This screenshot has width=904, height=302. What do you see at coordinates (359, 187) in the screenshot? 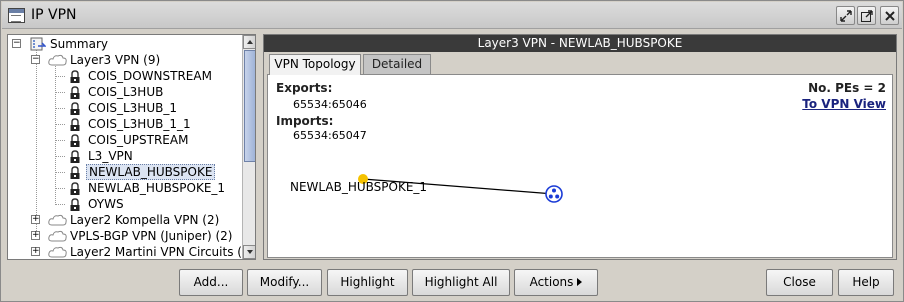
I see `pe-node-label: NEWLAB_HUBSPOKE_1` at bounding box center [359, 187].